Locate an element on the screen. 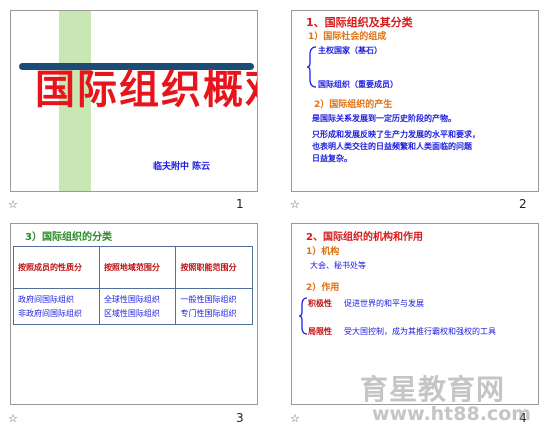  role-text-limit: 受大国控制，成为其推行霸权和强权的工具 is located at coordinates (420, 331).